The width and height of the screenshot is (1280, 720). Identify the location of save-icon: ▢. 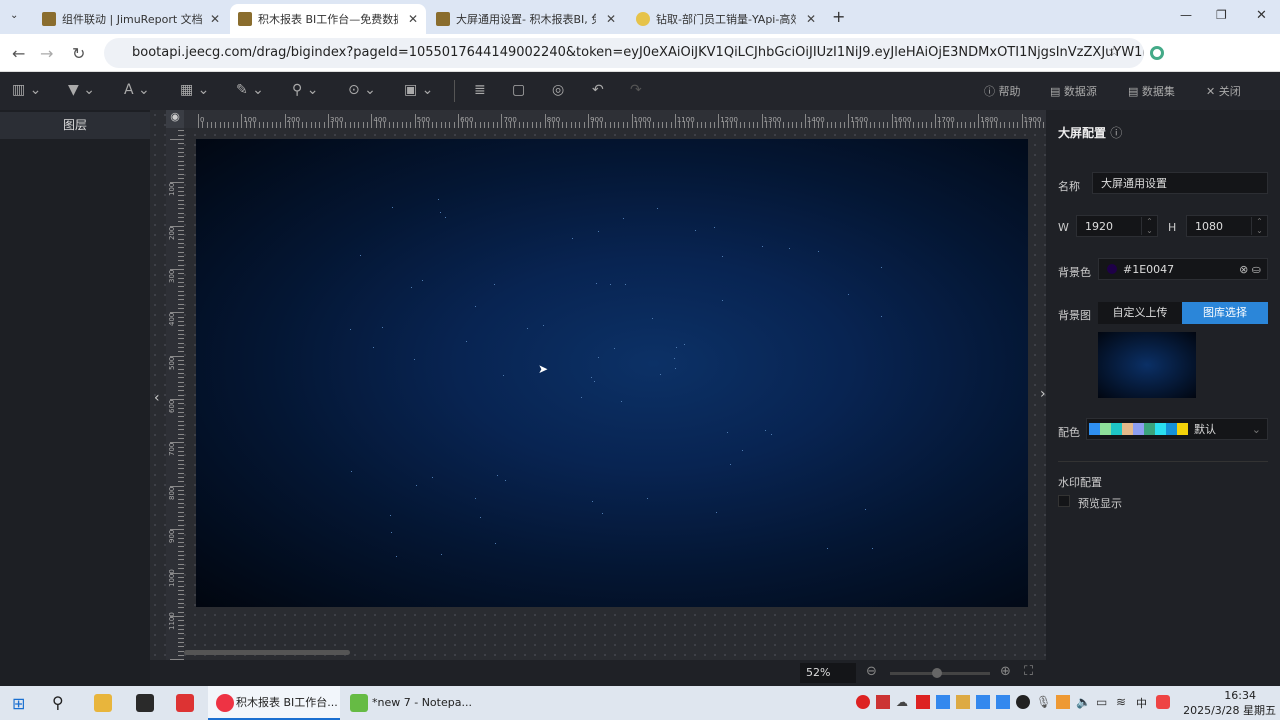
(518, 90).